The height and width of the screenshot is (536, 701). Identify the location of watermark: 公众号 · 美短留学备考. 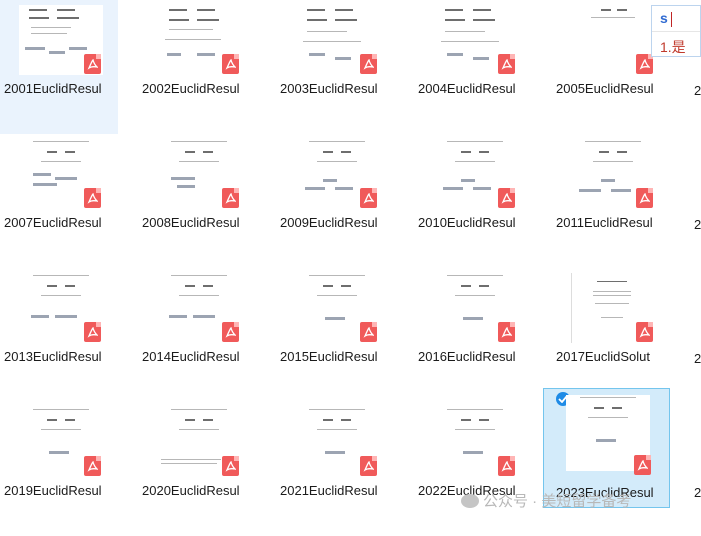
(557, 500).